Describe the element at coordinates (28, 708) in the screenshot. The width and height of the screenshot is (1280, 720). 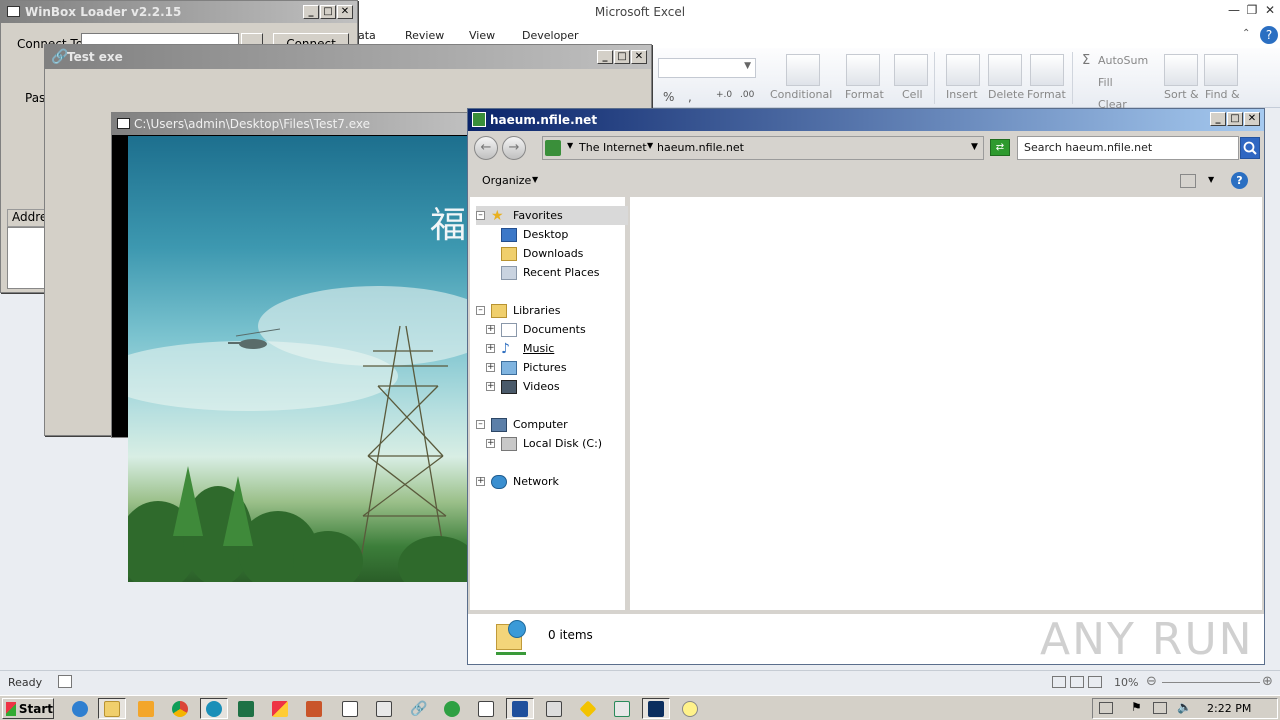
I see `start-button: Start` at that location.